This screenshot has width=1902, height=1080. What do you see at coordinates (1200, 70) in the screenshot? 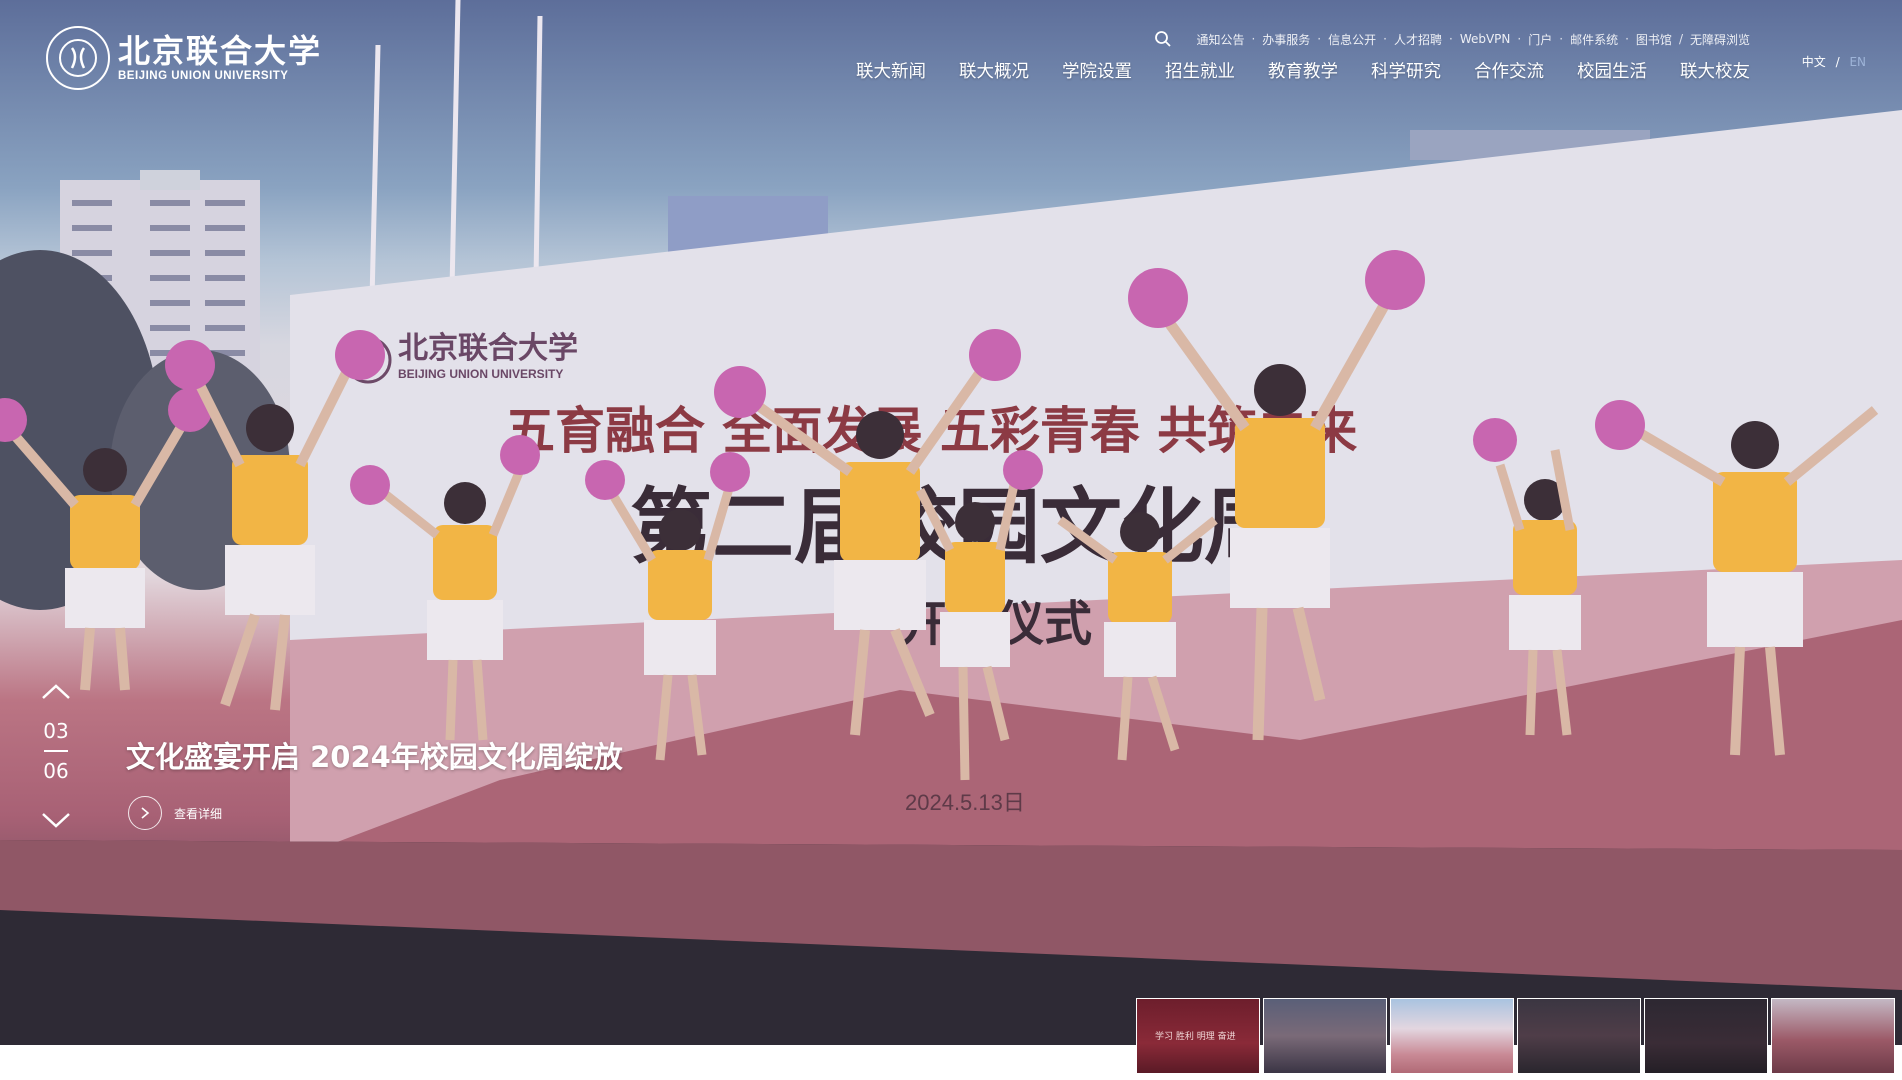
I see `nav-item-admissions: 招生就业` at bounding box center [1200, 70].